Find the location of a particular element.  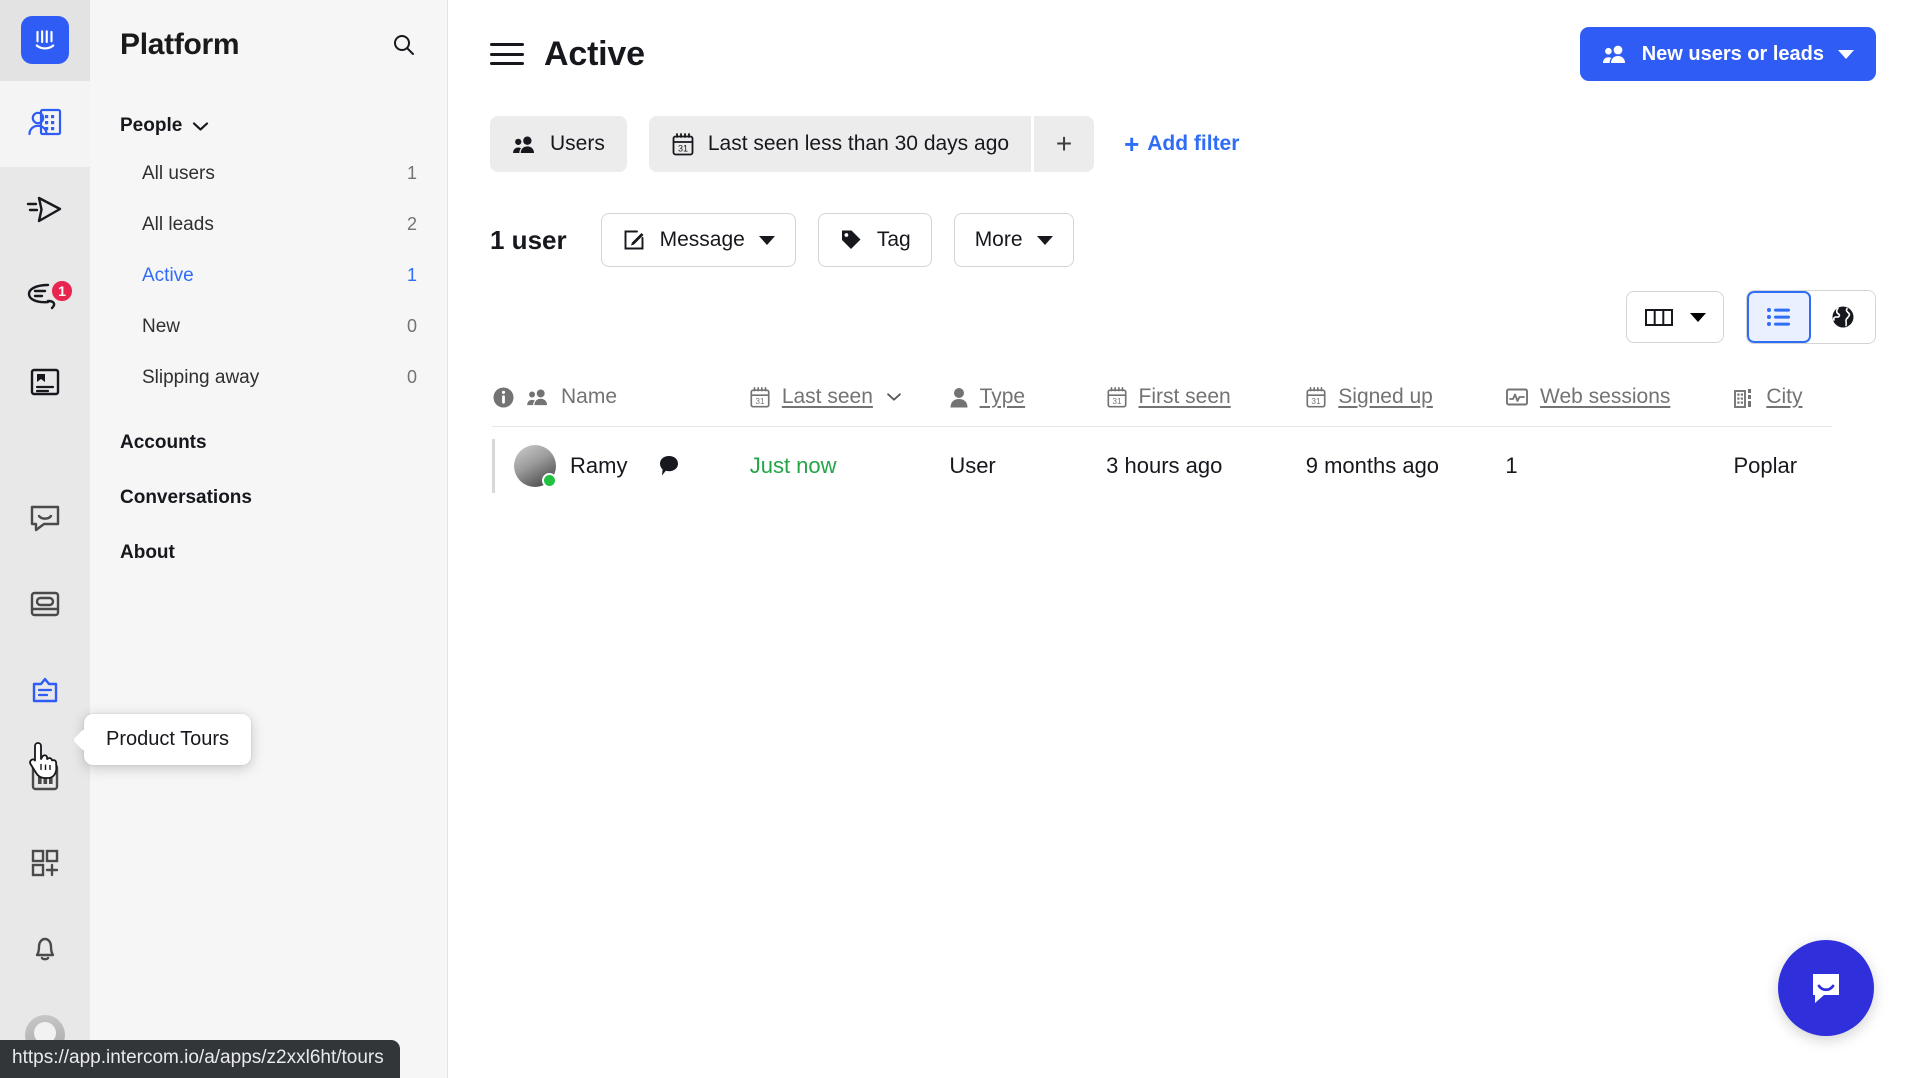

column-header-type: Type is located at coordinates (1027, 397).